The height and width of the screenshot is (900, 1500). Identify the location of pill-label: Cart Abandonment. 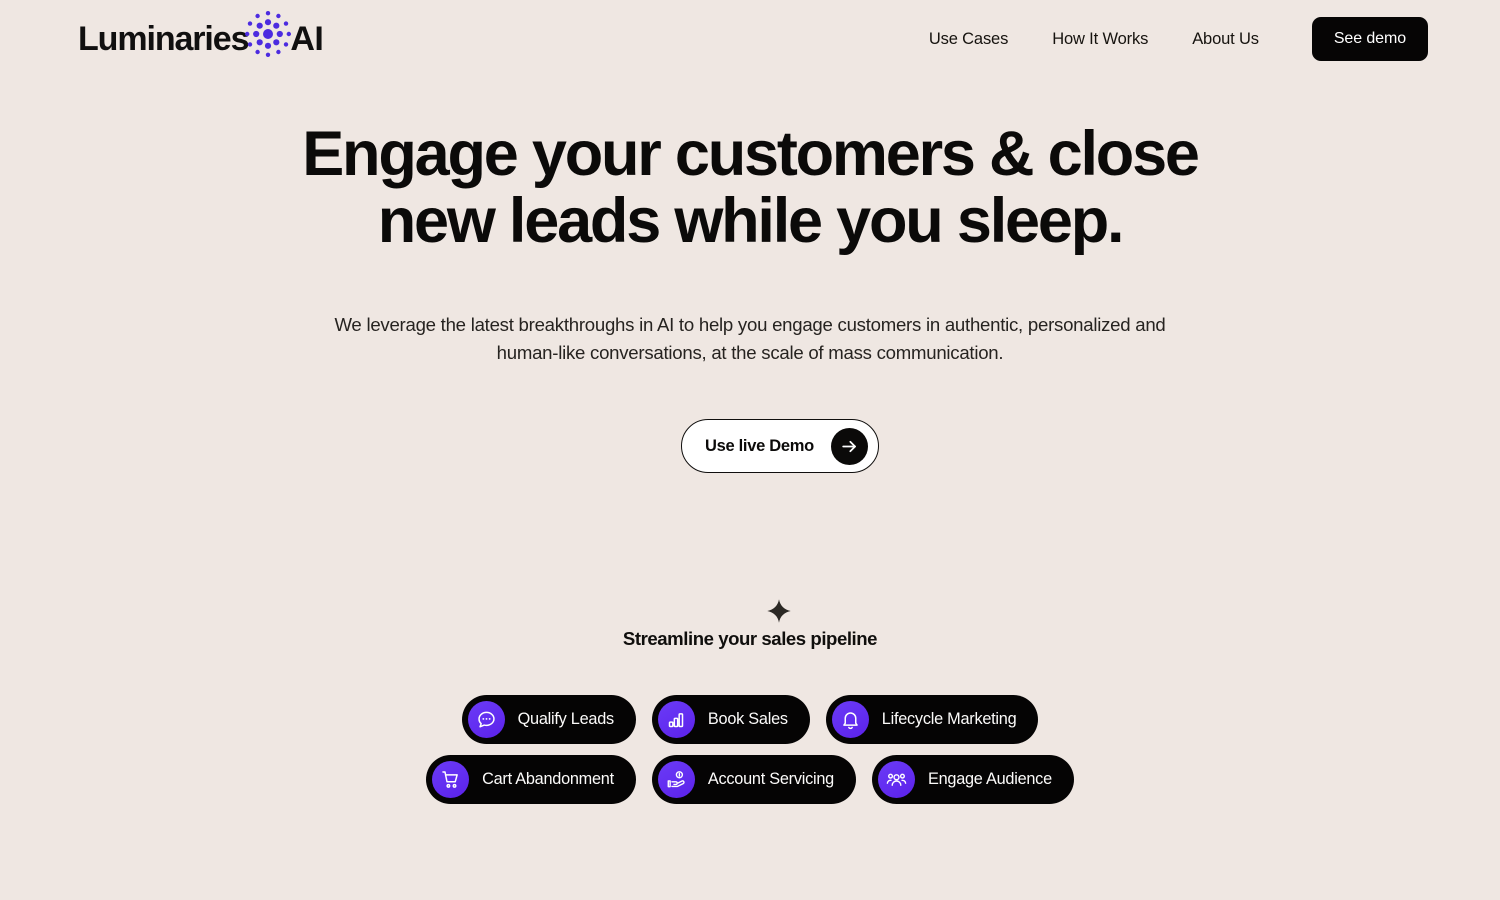
(548, 779).